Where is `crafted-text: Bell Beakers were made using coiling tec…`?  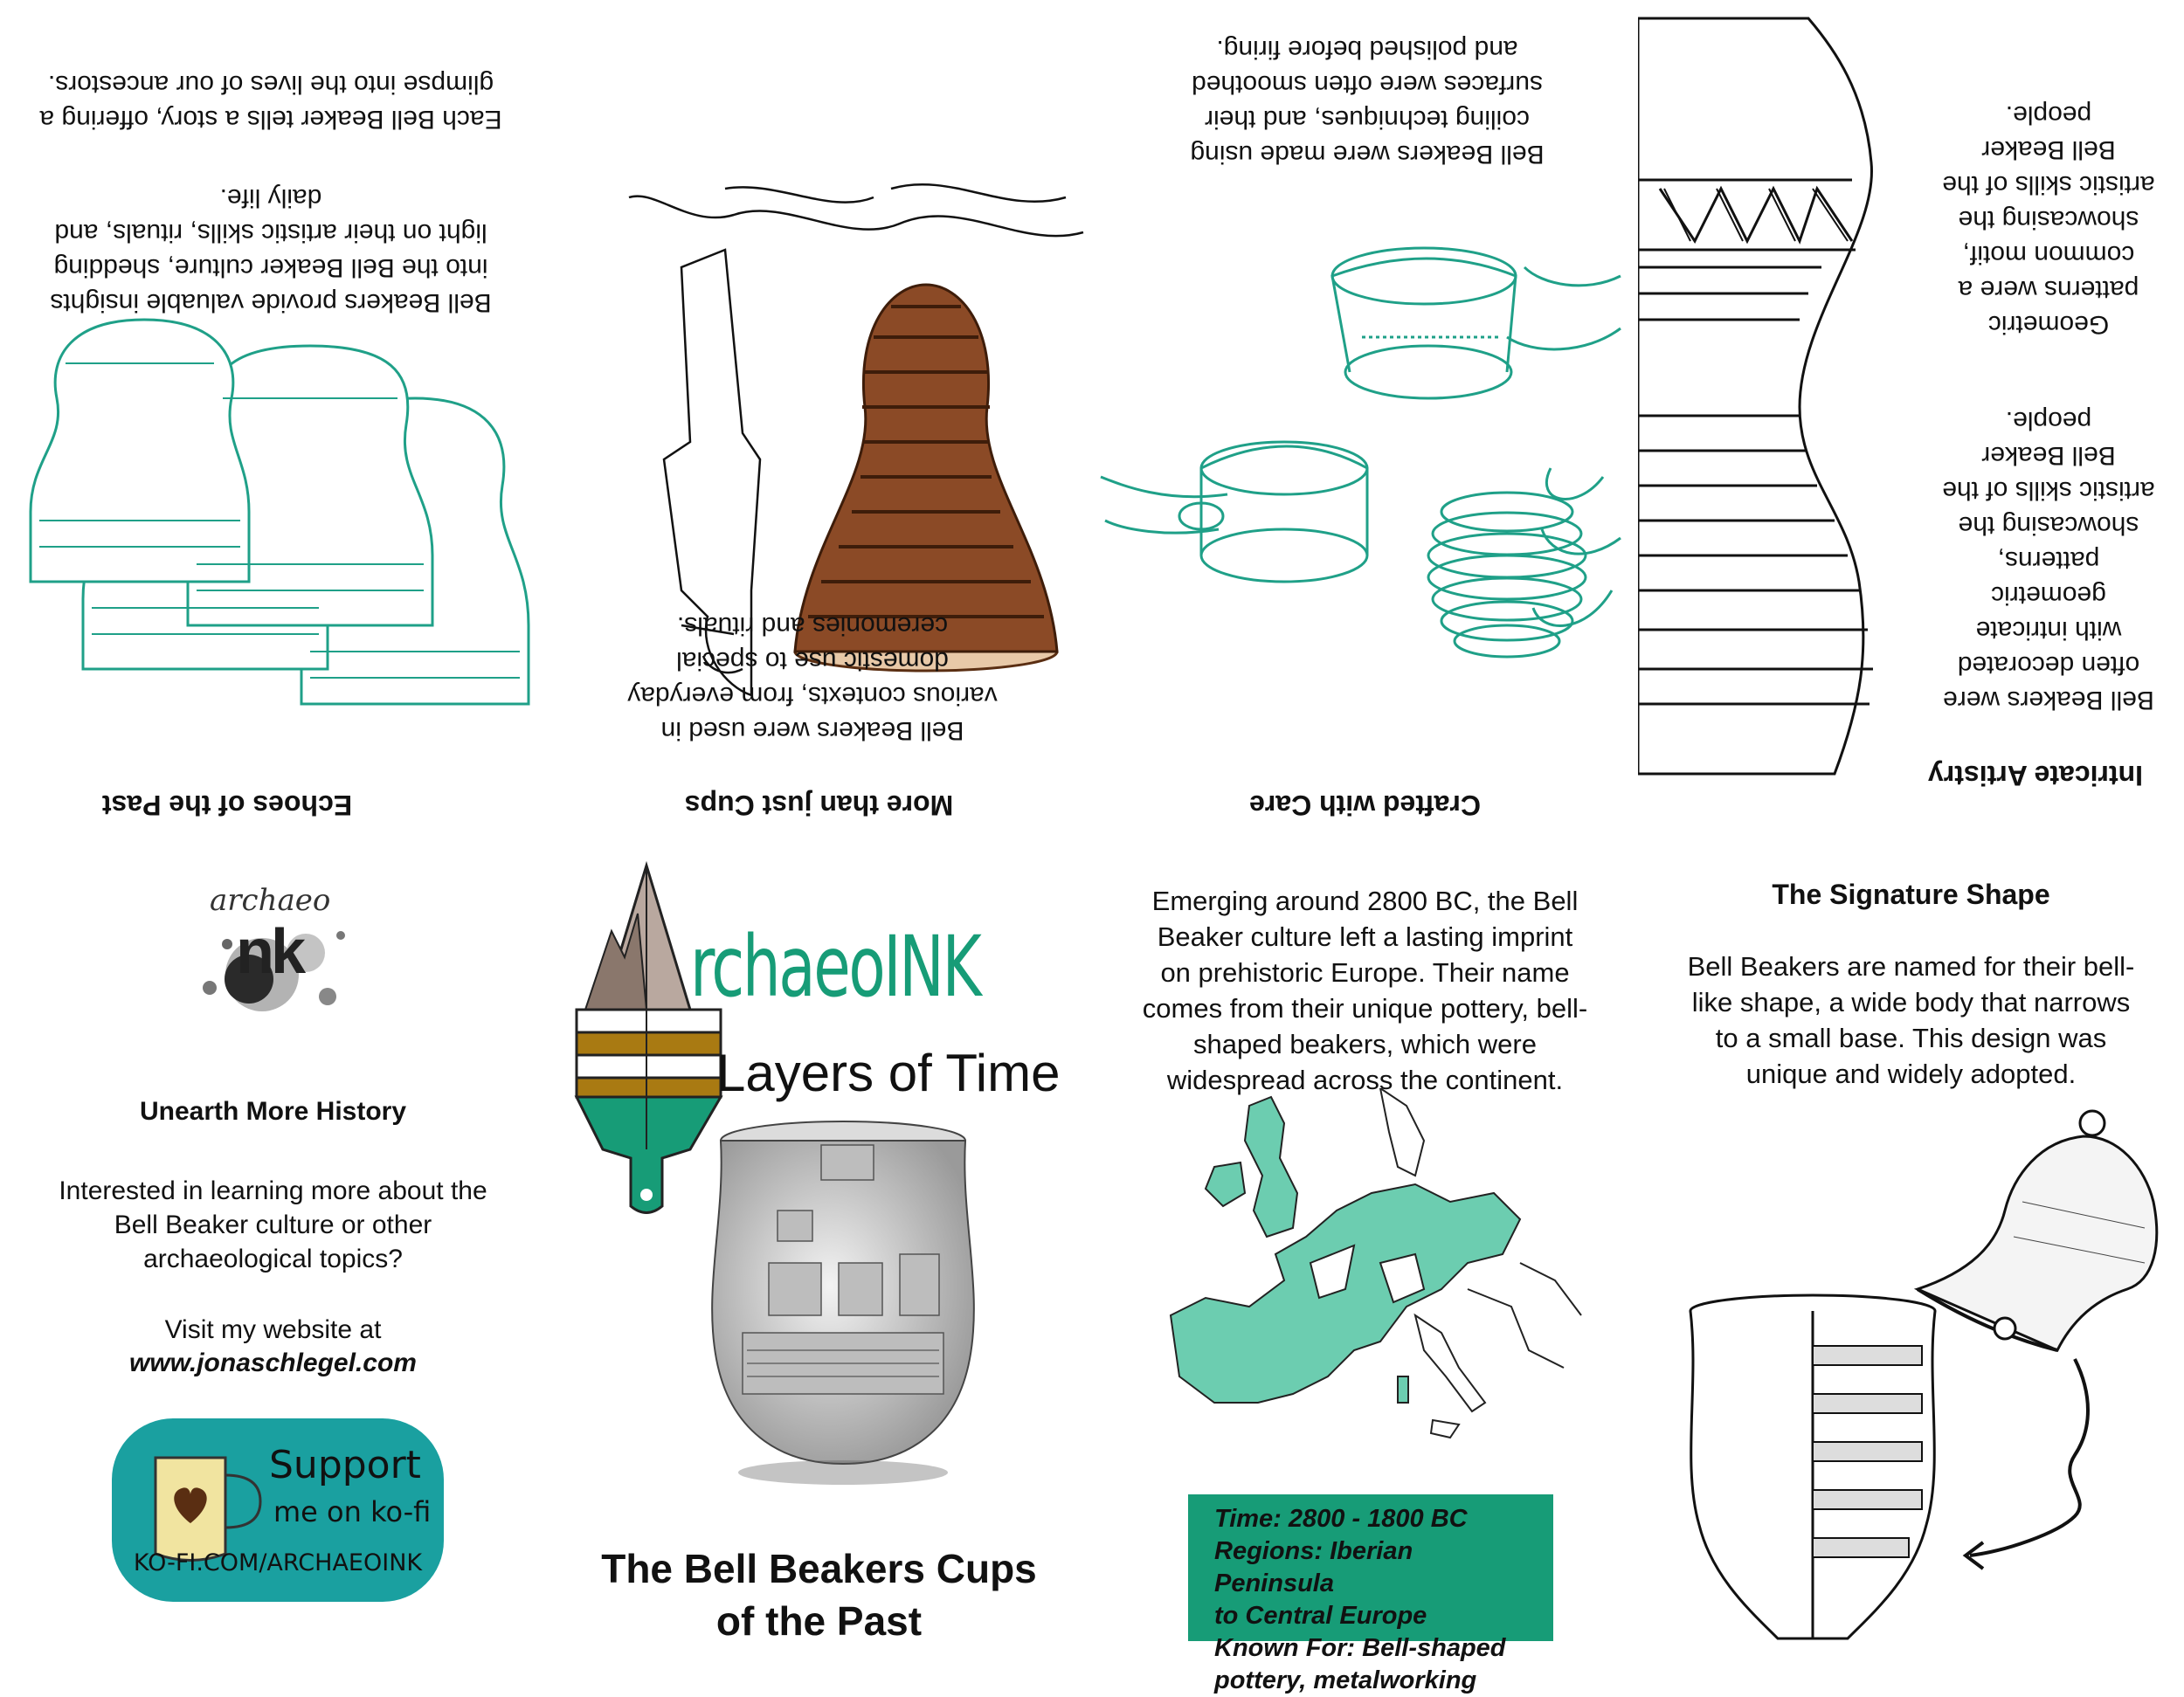 crafted-text: Bell Beakers were made using coiling tec… is located at coordinates (1367, 102).